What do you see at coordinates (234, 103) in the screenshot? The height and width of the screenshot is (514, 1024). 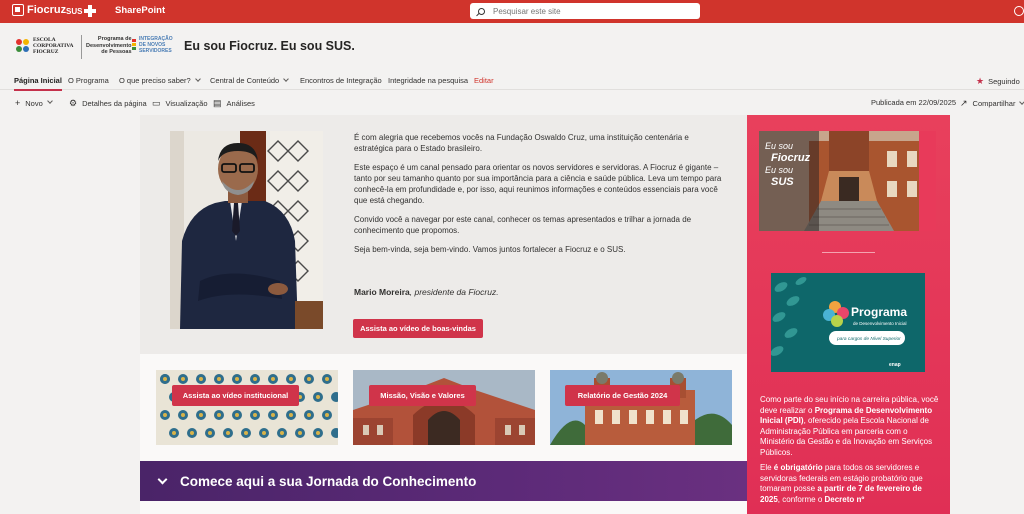 I see `analytics-button: ▤ Análises` at bounding box center [234, 103].